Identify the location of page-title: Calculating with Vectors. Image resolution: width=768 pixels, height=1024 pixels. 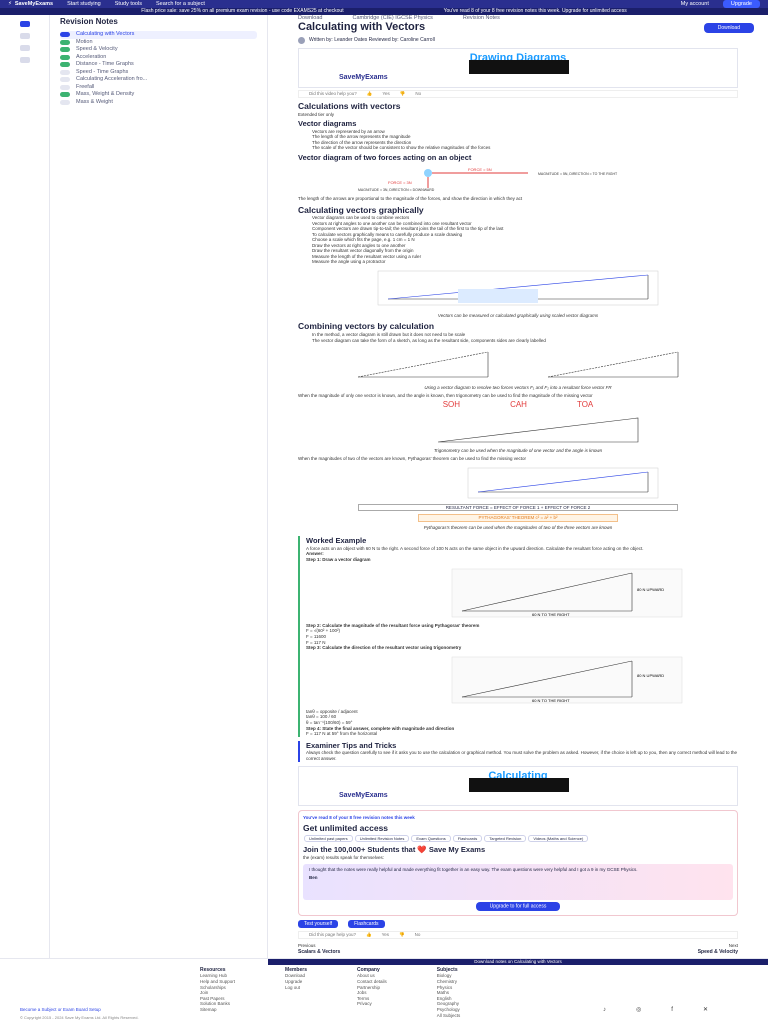
(362, 27).